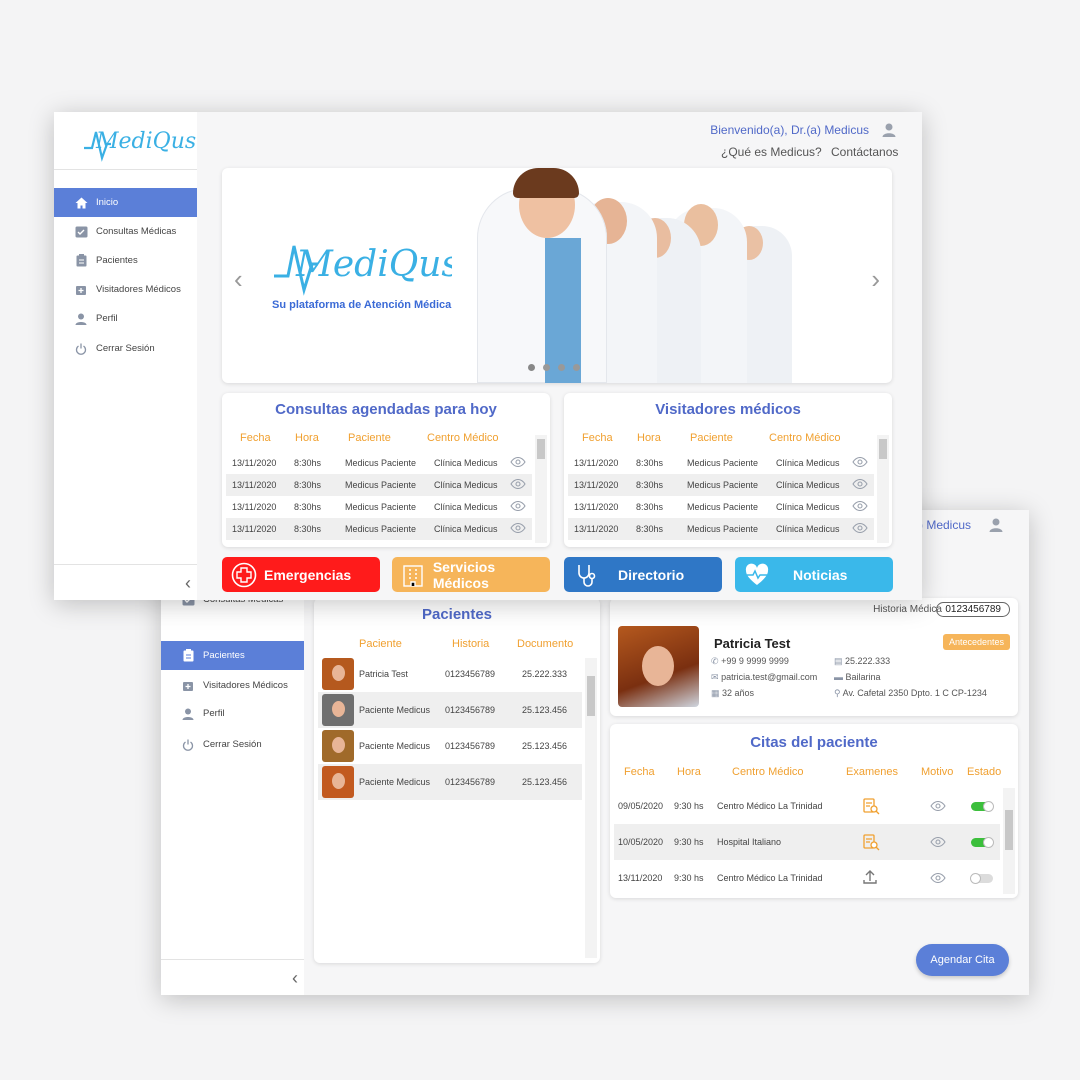 The width and height of the screenshot is (1080, 1080). I want to click on link-que-es-medicus: ¿Qué es Medicus?, so click(771, 152).